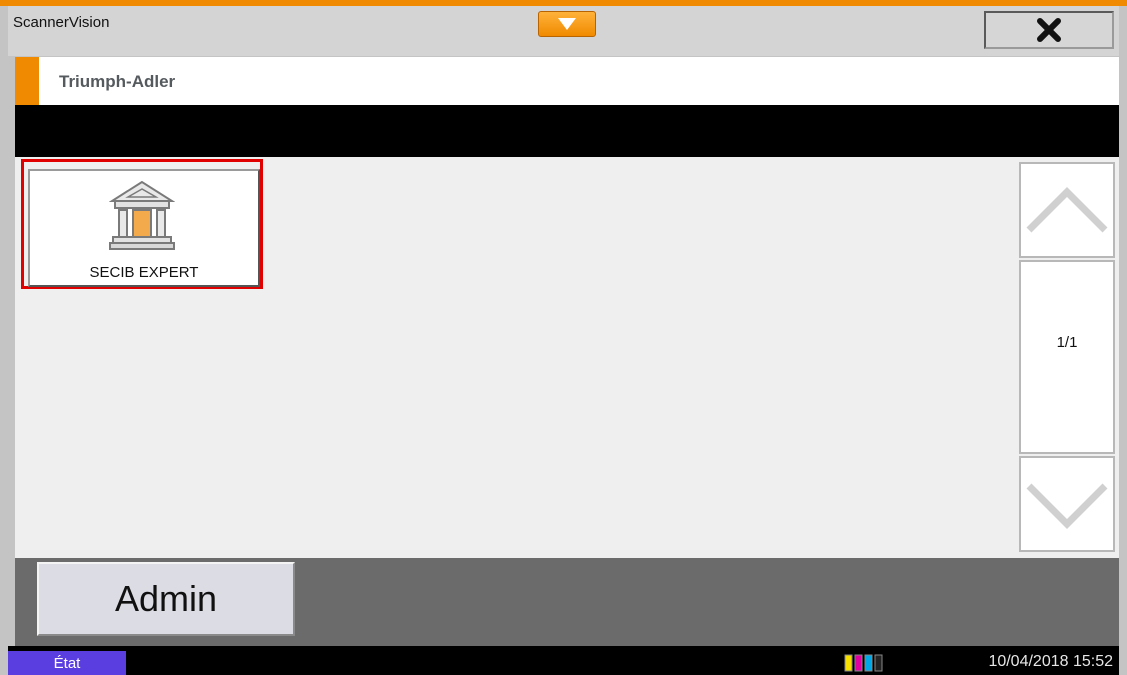 The image size is (1127, 675). Describe the element at coordinates (142, 215) in the screenshot. I see `bank-building-icon` at that location.